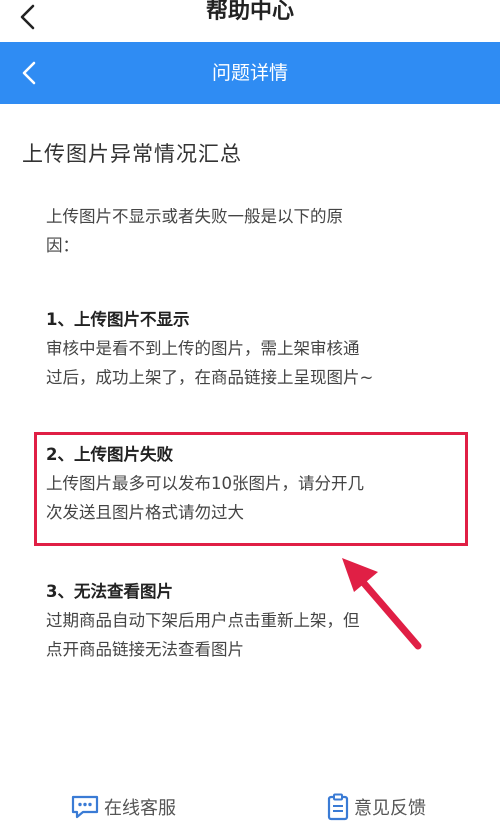  I want to click on feedback-button: 意见反馈, so click(376, 807).